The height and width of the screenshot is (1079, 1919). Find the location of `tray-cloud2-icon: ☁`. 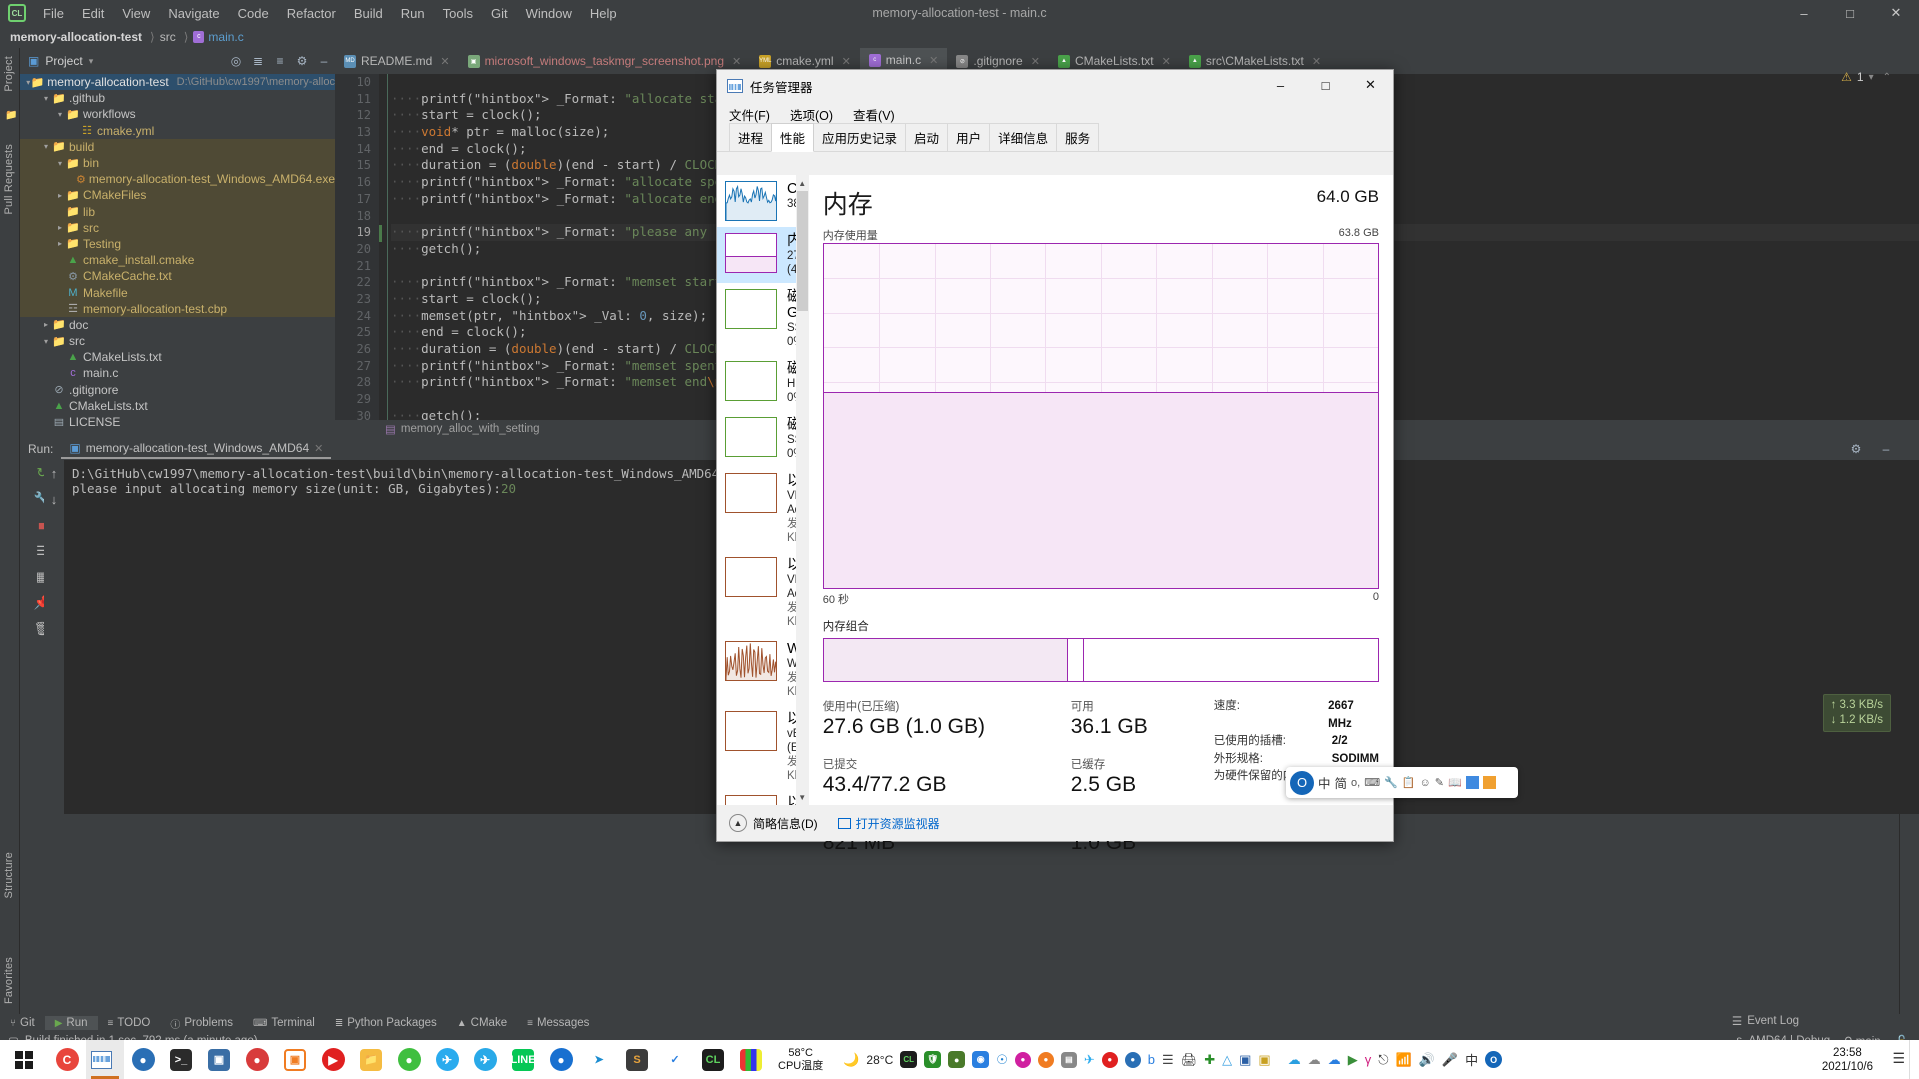

tray-cloud2-icon: ☁ is located at coordinates (1314, 1060).